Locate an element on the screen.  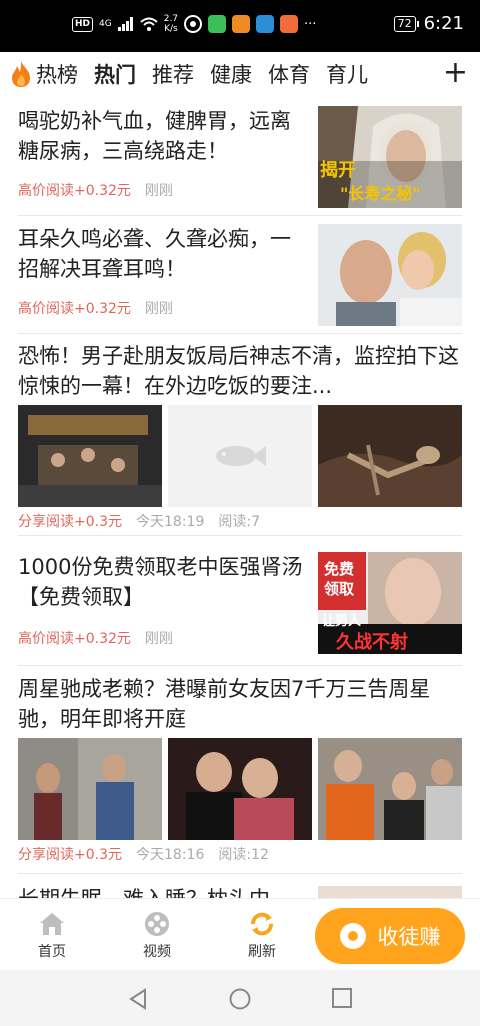
tab-label: 热榜 is located at coordinates (57, 75).